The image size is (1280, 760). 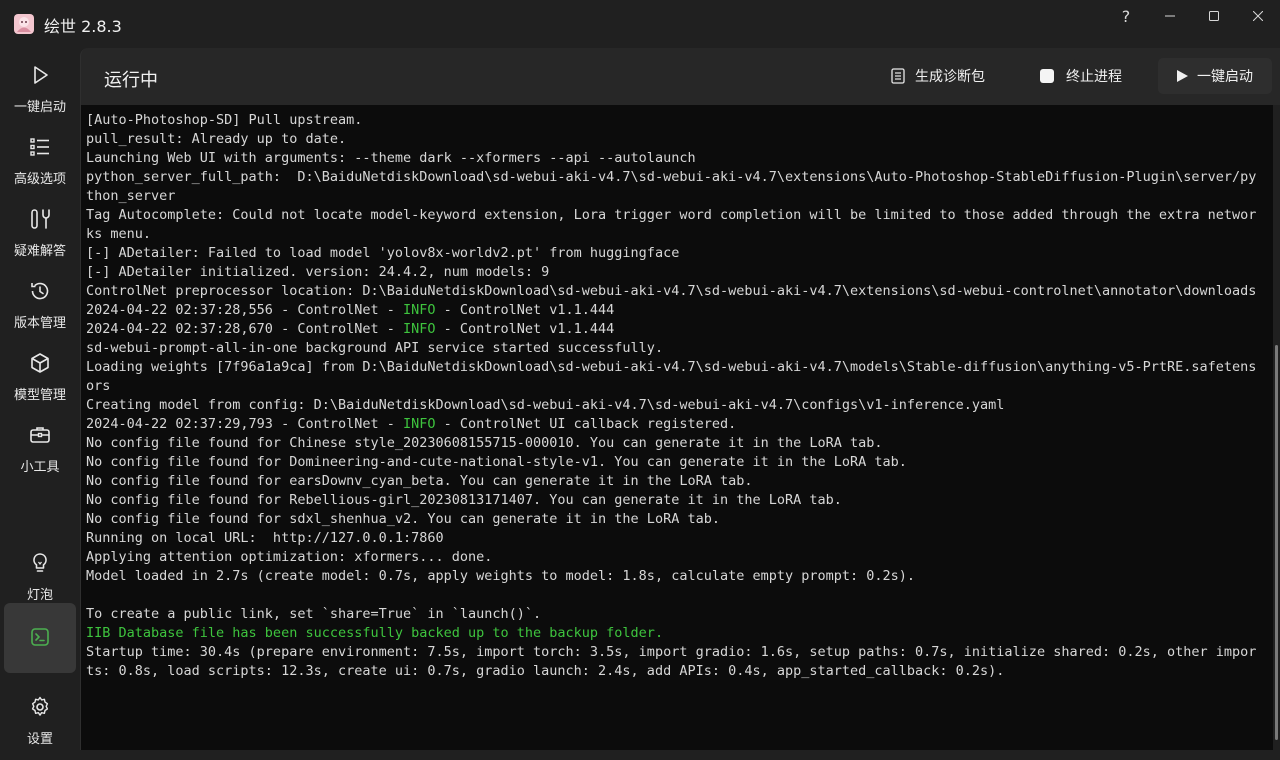 I want to click on generate-diagnostics-button: 生成诊断包, so click(x=951, y=76).